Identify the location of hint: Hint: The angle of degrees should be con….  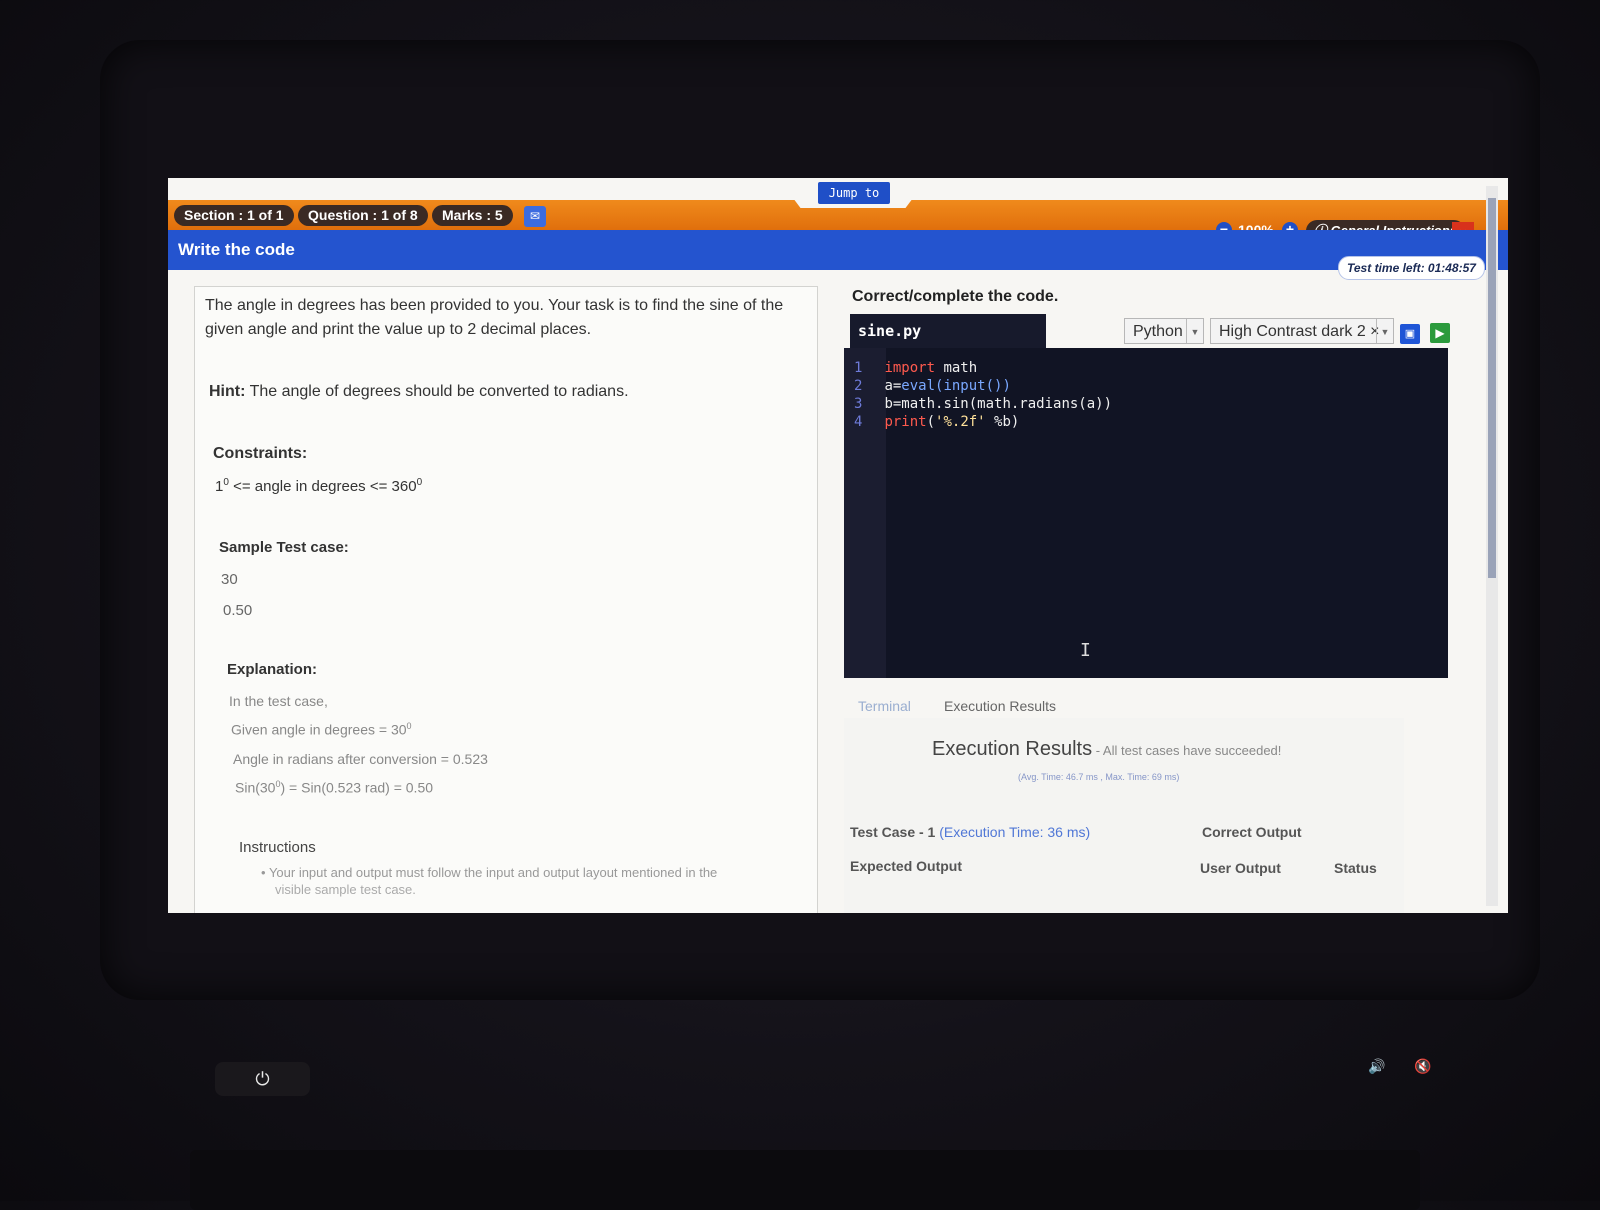
(419, 392).